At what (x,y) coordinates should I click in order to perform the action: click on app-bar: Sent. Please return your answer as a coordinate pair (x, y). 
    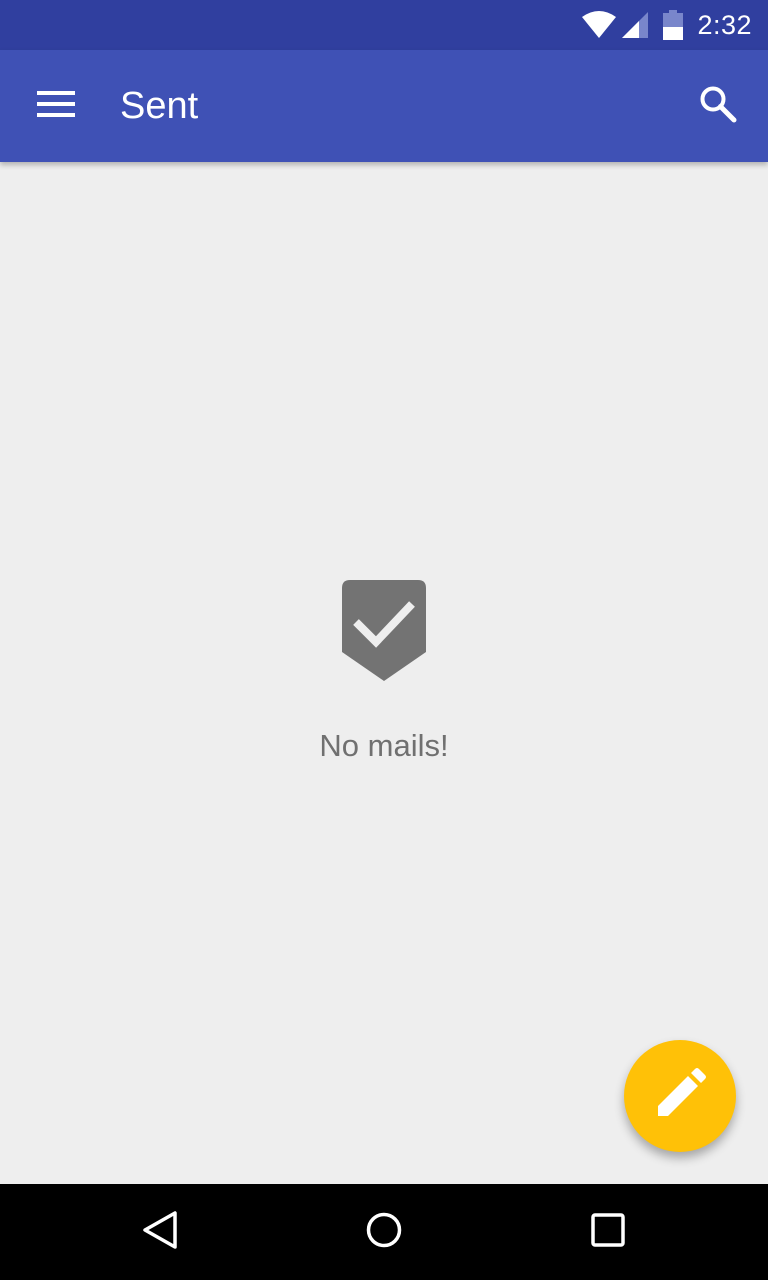
    Looking at the image, I should click on (384, 106).